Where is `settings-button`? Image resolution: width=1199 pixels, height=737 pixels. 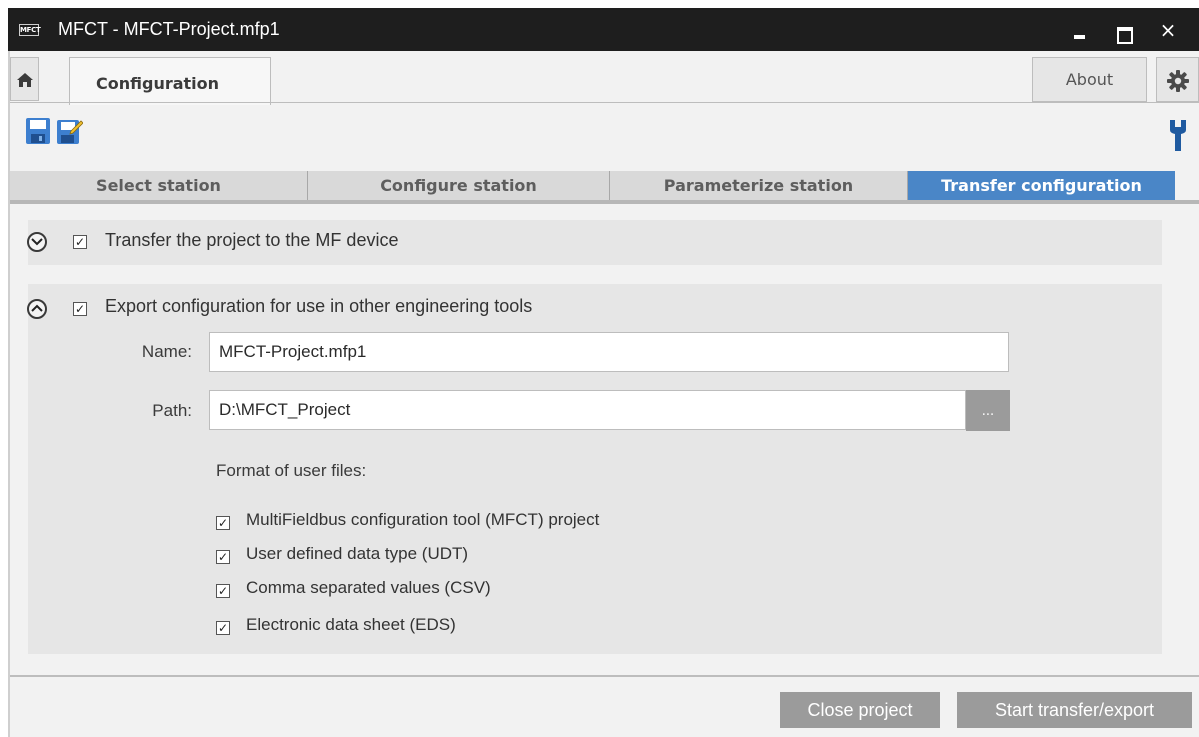 settings-button is located at coordinates (1177, 79).